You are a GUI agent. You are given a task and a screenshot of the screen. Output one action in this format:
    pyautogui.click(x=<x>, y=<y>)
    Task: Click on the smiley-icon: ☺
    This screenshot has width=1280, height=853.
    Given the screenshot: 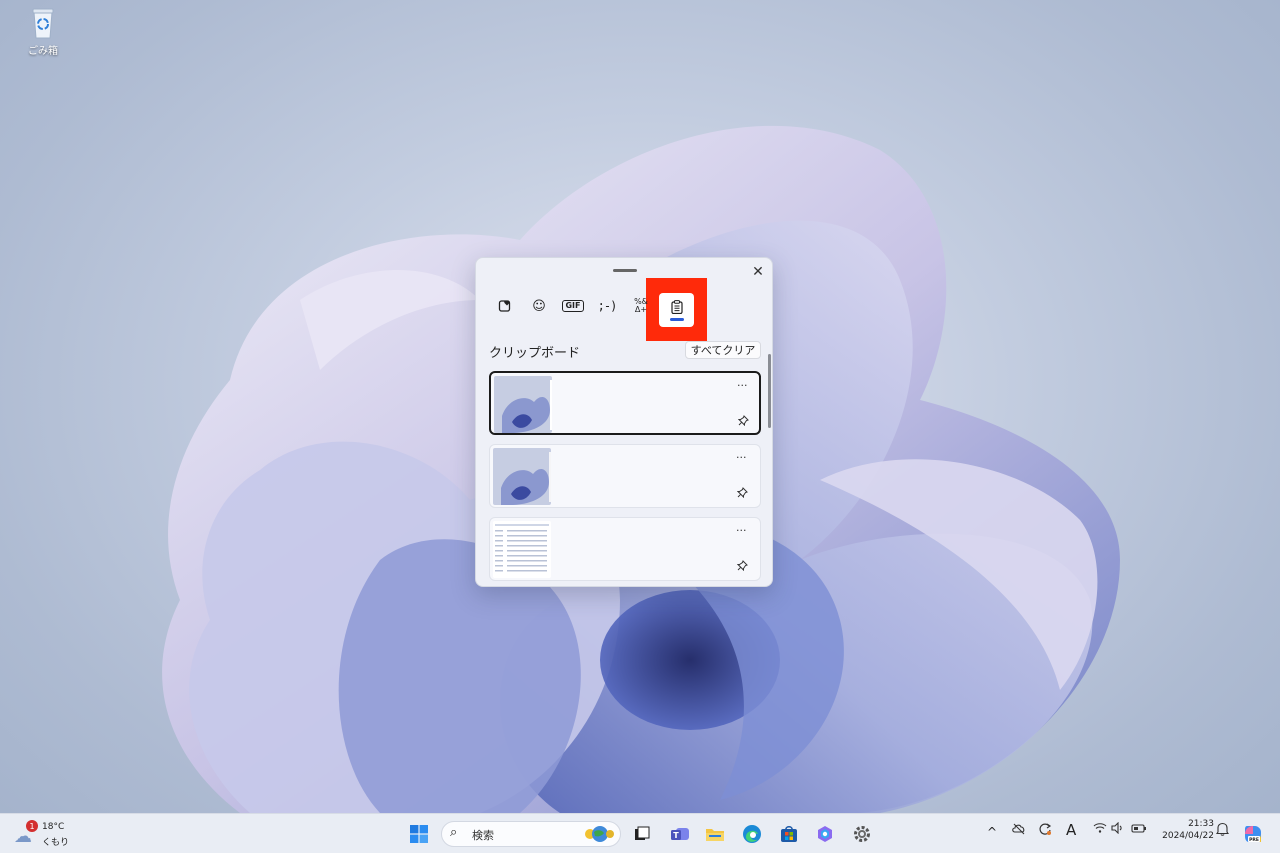 What is the action you would take?
    pyautogui.click(x=539, y=306)
    